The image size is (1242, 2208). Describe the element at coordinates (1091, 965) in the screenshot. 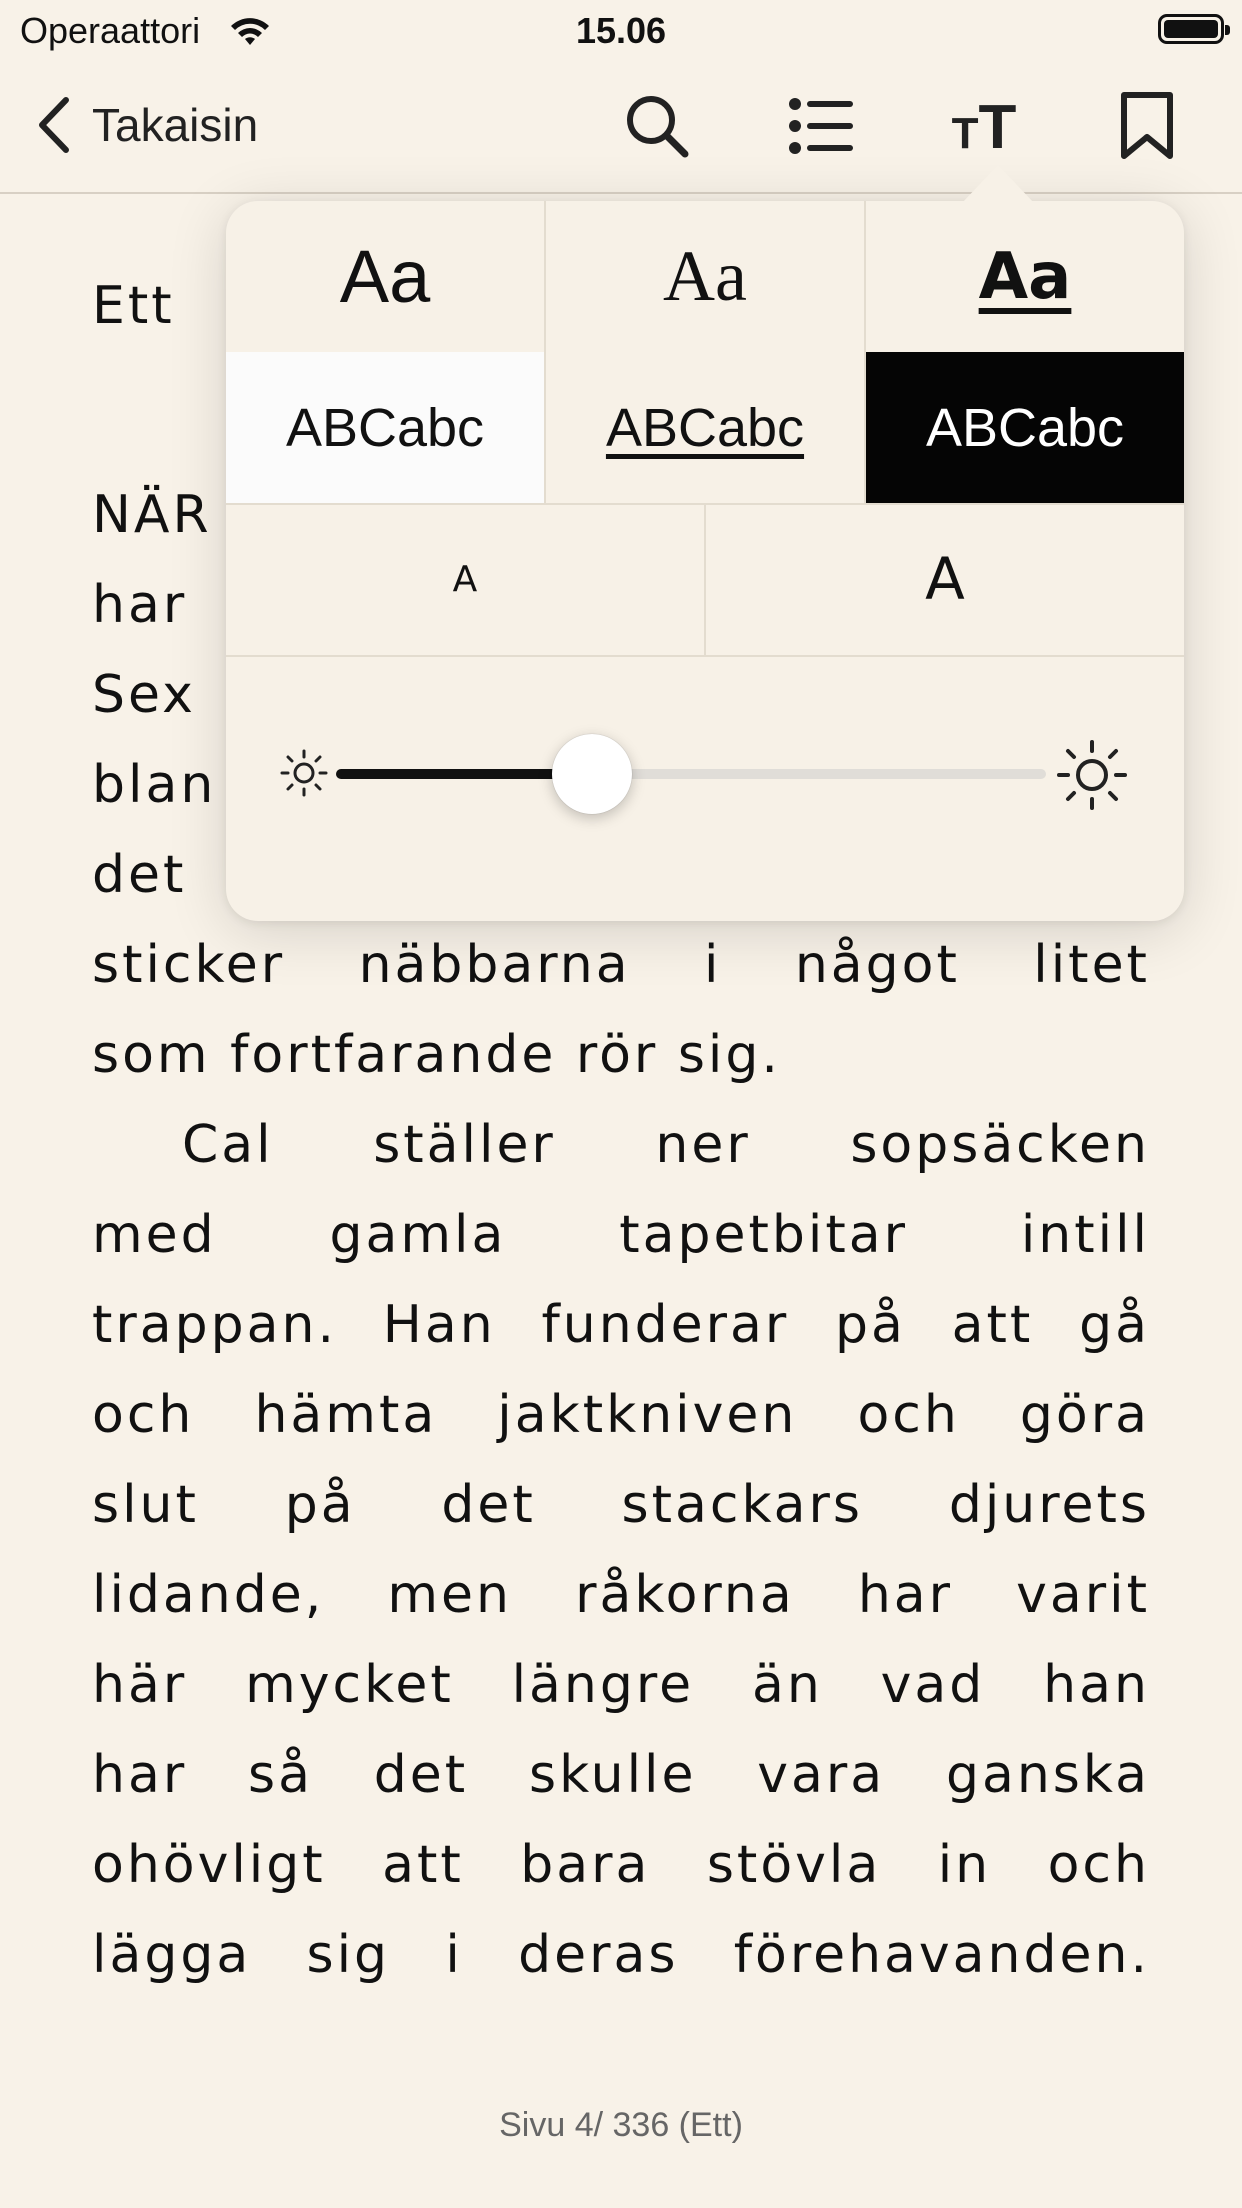

I see `word: litet` at that location.